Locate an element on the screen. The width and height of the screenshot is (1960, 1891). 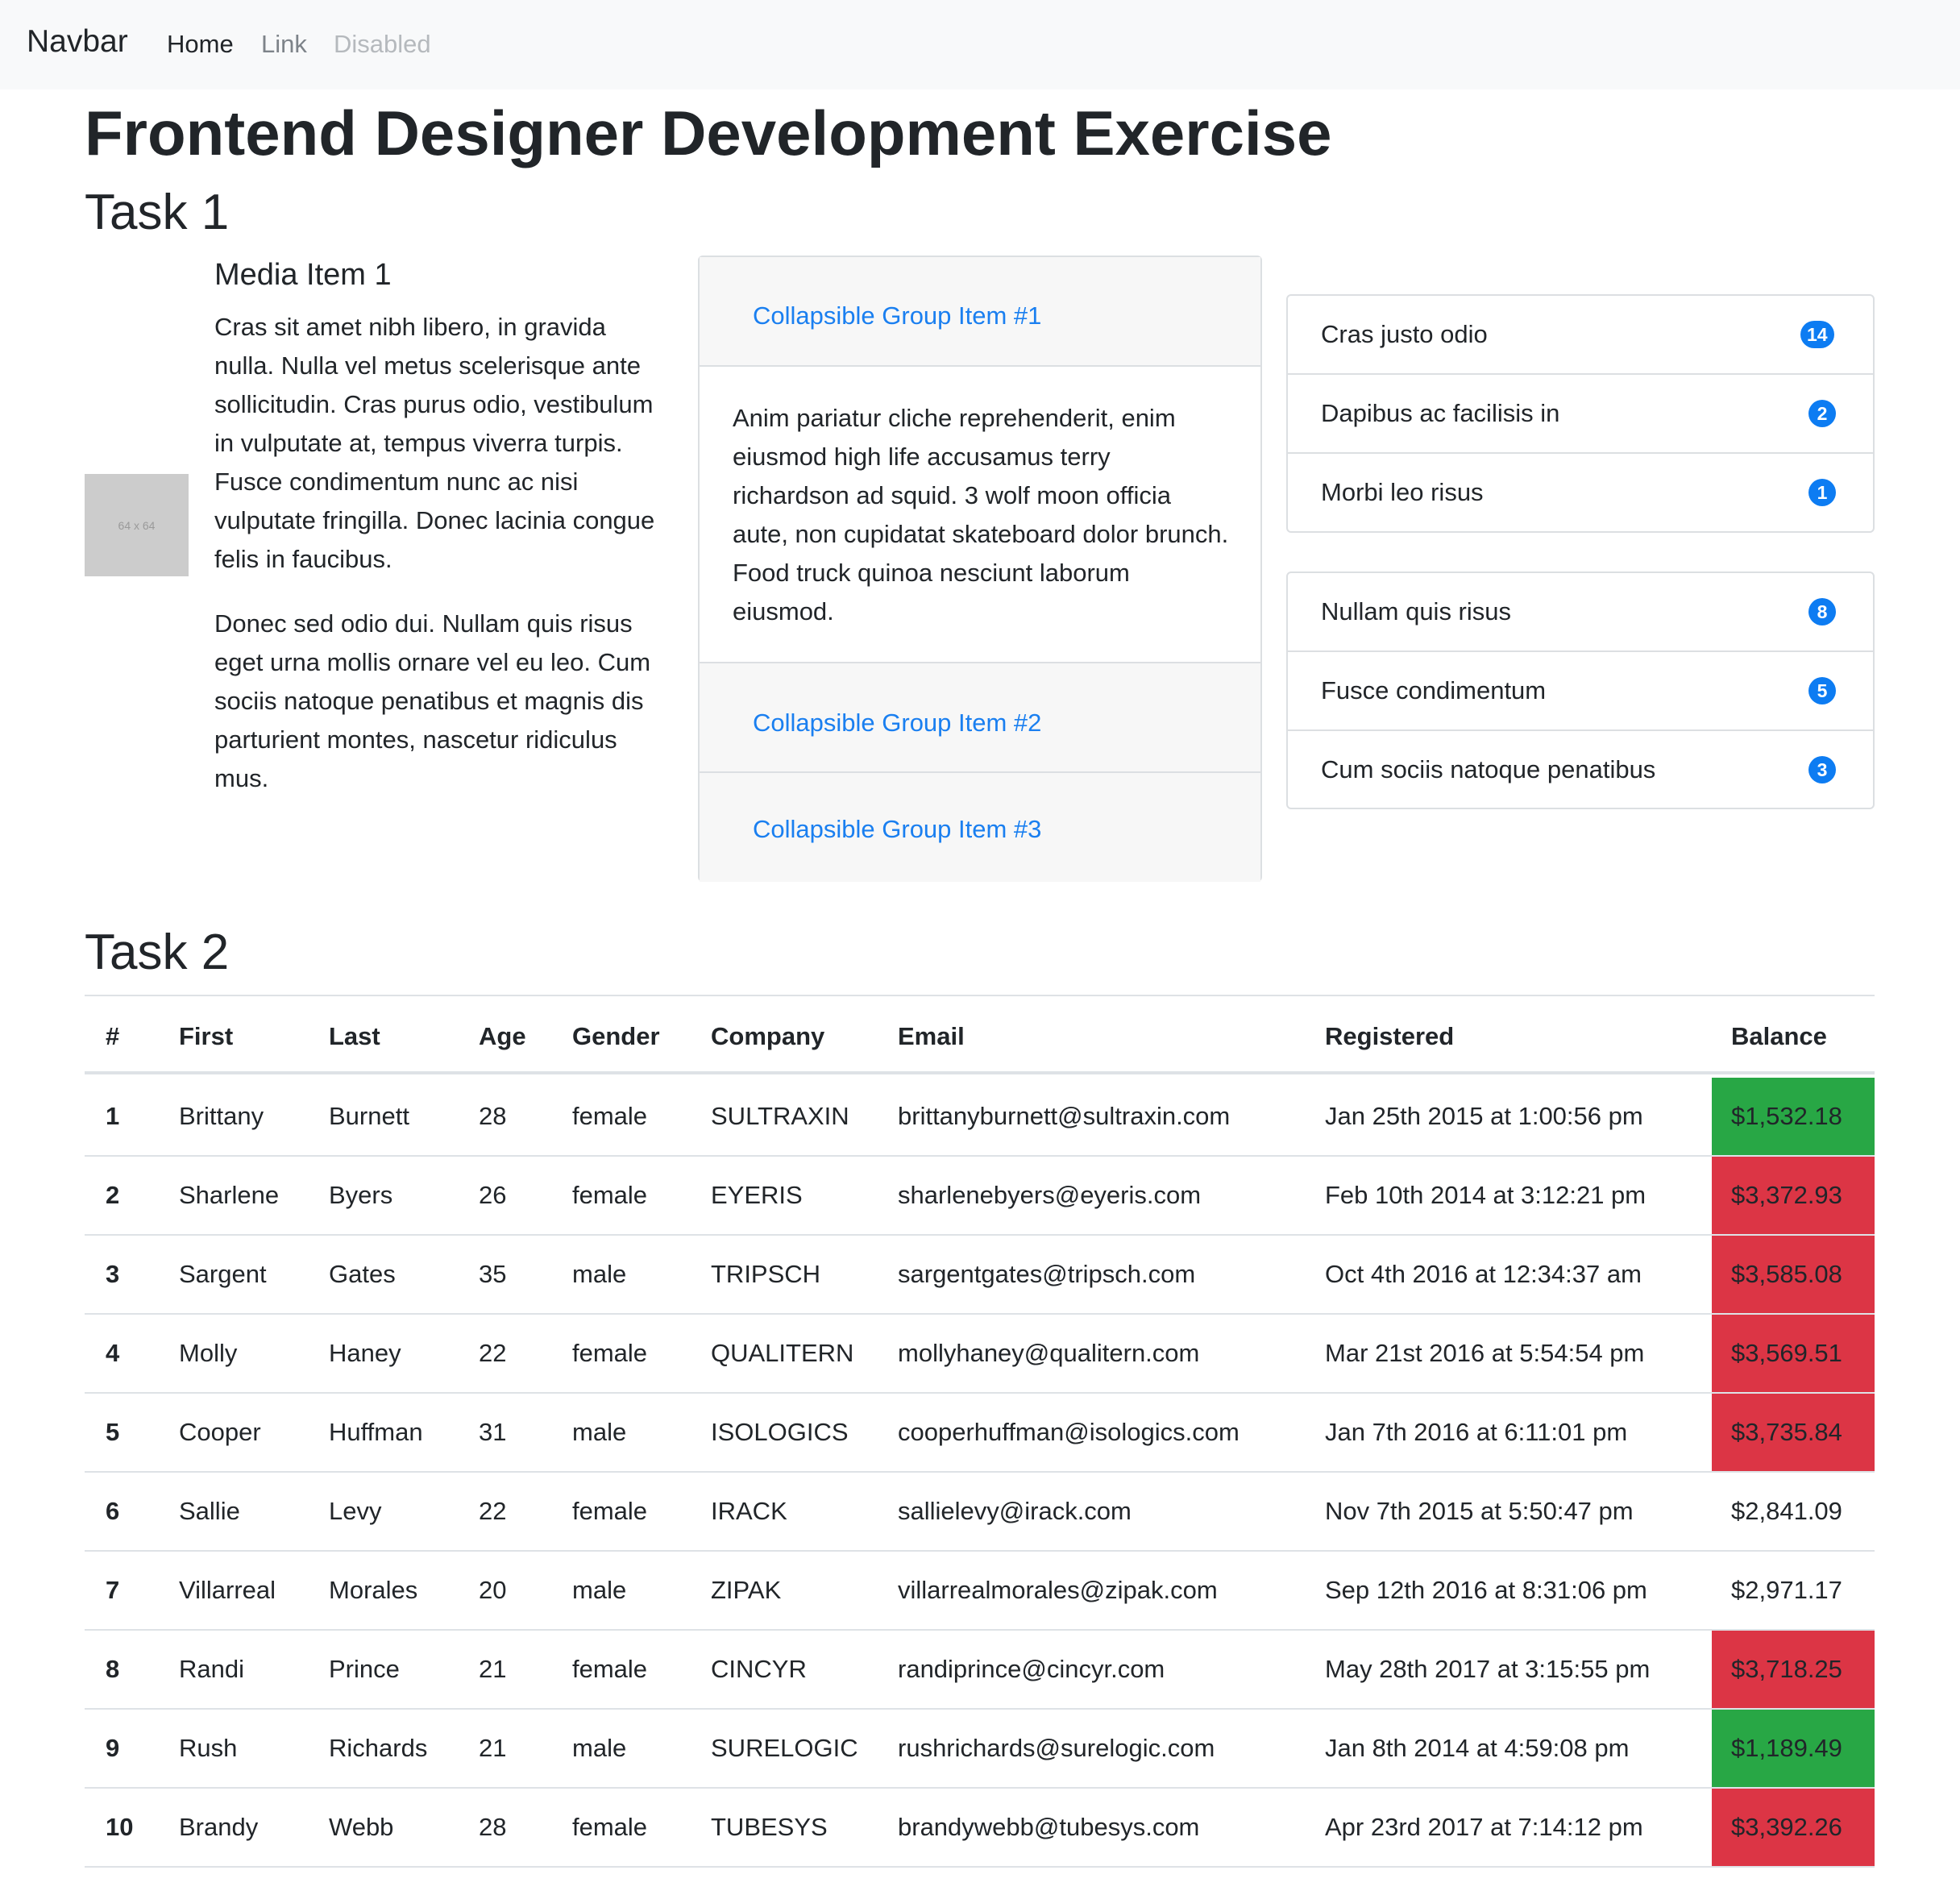
accordion-header-2: Collapsible Group Item #2 is located at coordinates (980, 718).